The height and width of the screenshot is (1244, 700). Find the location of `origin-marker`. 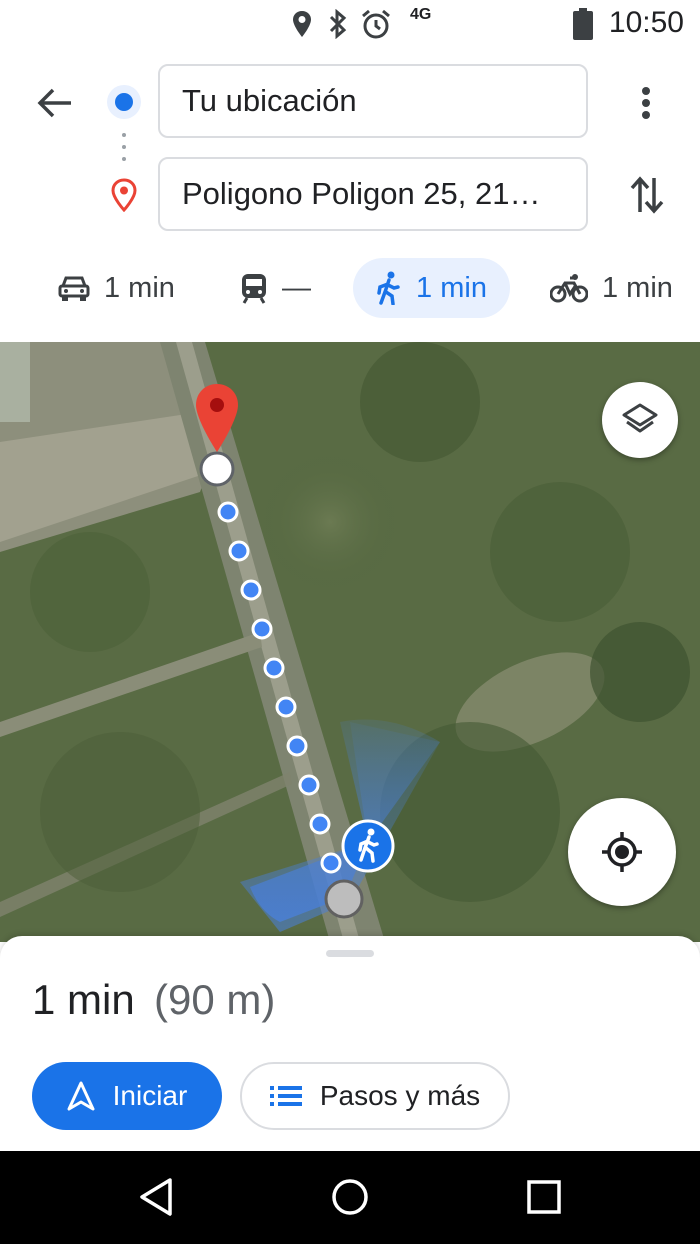

origin-marker is located at coordinates (344, 899).